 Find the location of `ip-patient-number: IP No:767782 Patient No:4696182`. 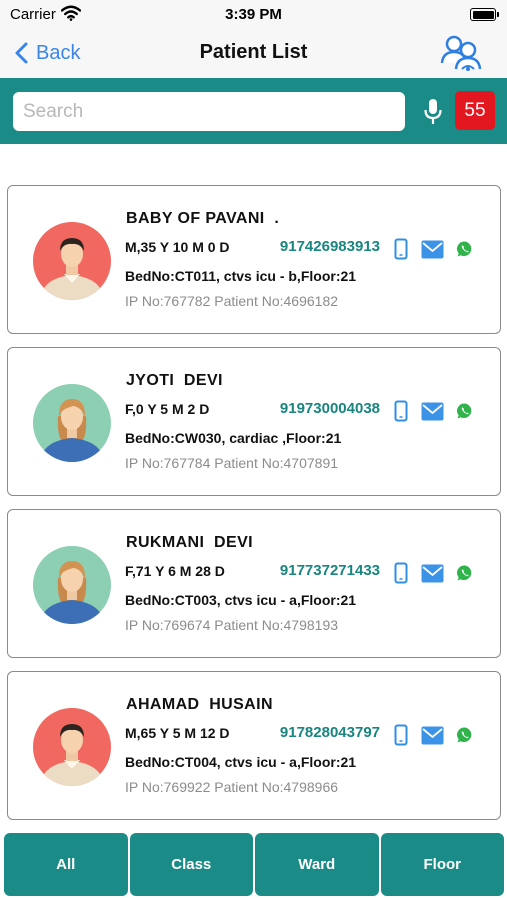

ip-patient-number: IP No:767782 Patient No:4696182 is located at coordinates (232, 301).